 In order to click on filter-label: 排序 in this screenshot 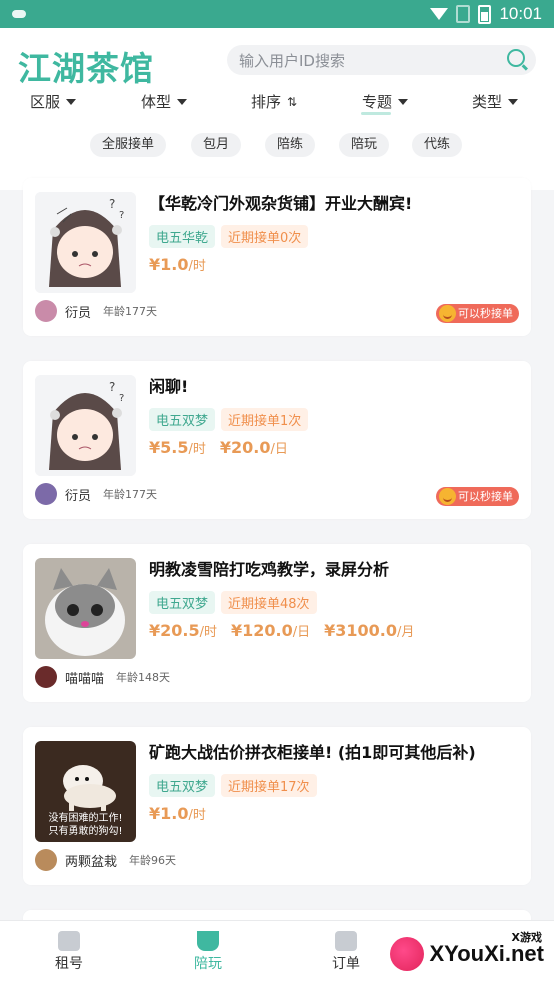, I will do `click(266, 102)`.